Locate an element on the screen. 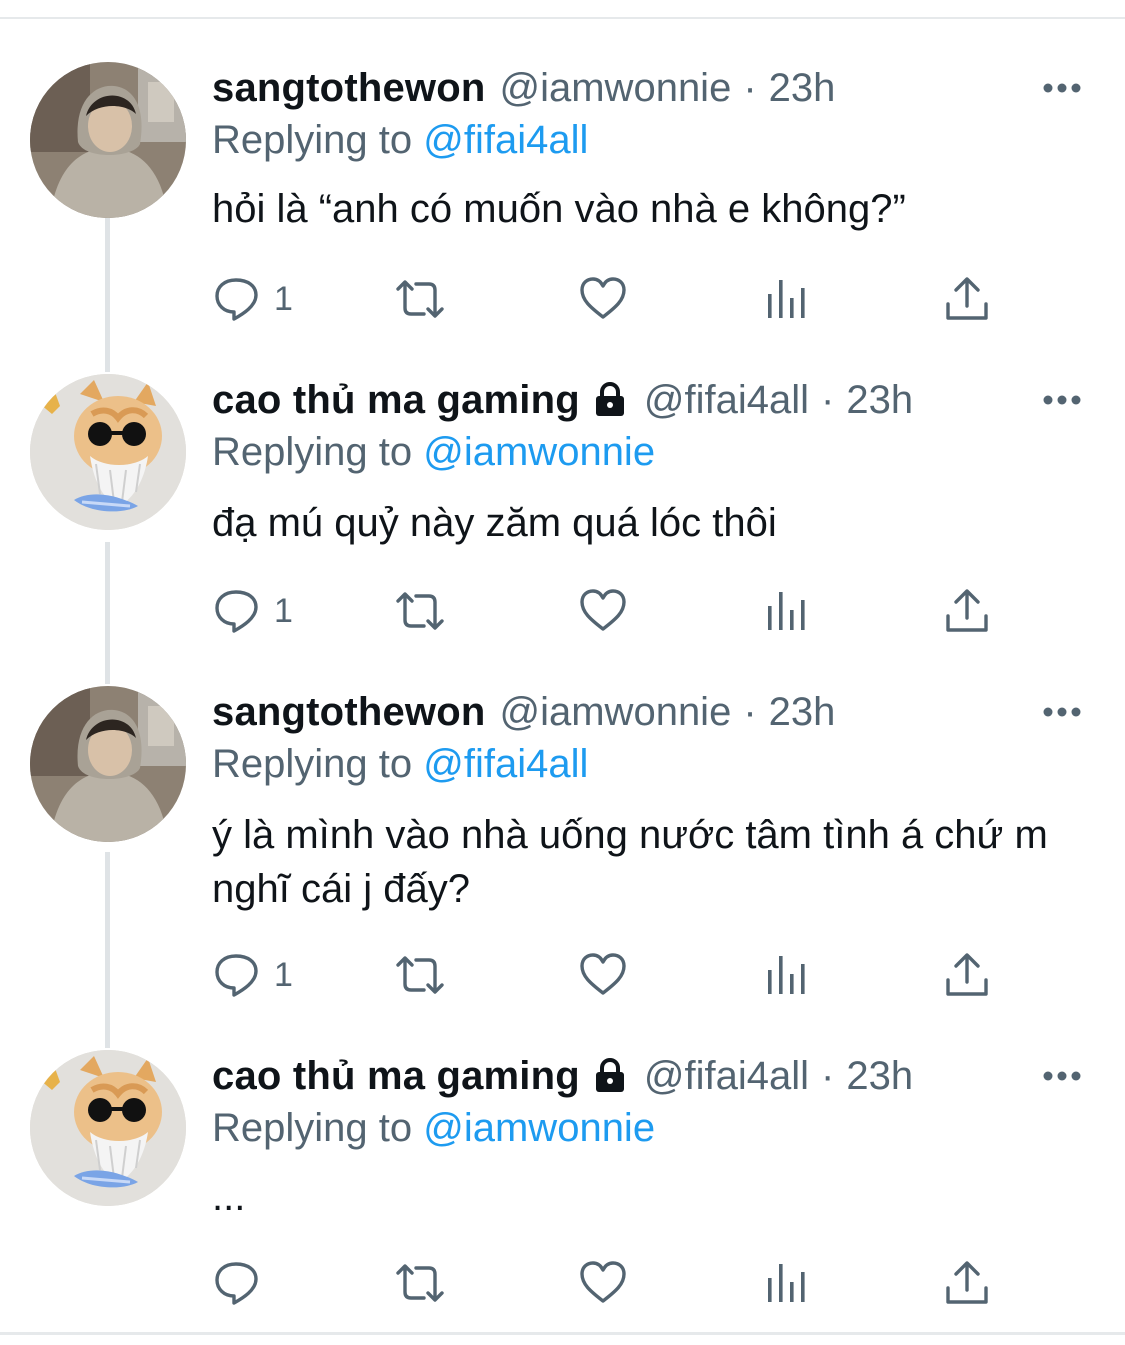 The width and height of the screenshot is (1125, 1345). action-bar is located at coordinates (622, 1283).